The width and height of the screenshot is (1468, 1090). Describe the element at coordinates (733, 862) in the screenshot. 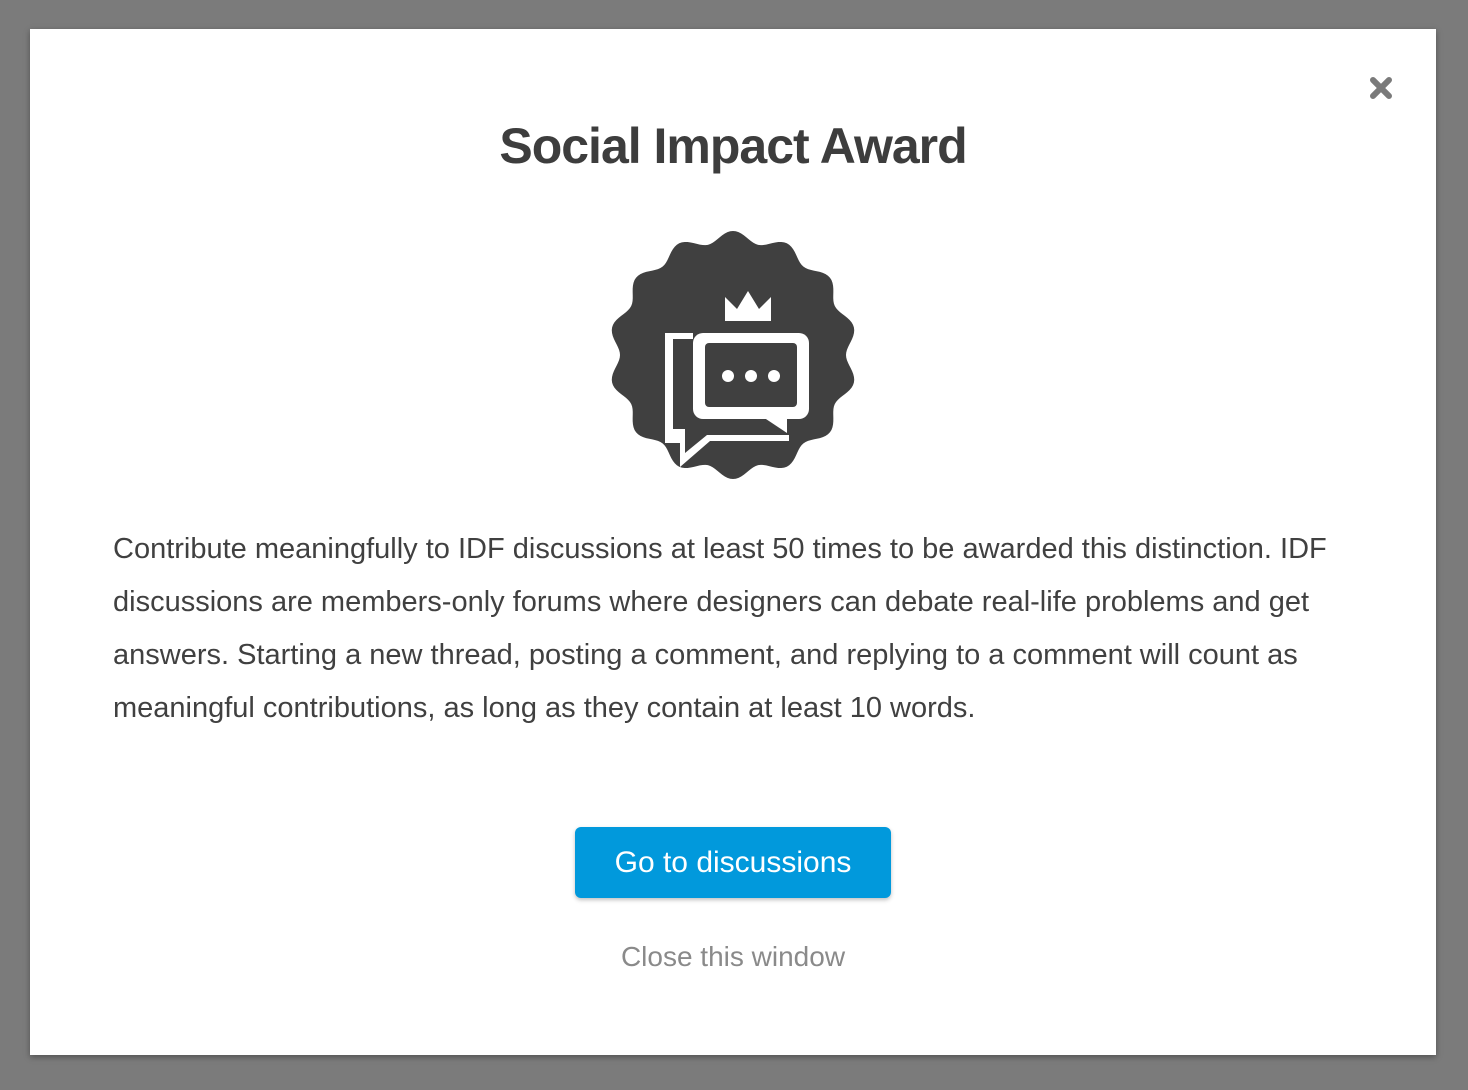

I see `go-to-discussions-button: Go to discussions` at that location.